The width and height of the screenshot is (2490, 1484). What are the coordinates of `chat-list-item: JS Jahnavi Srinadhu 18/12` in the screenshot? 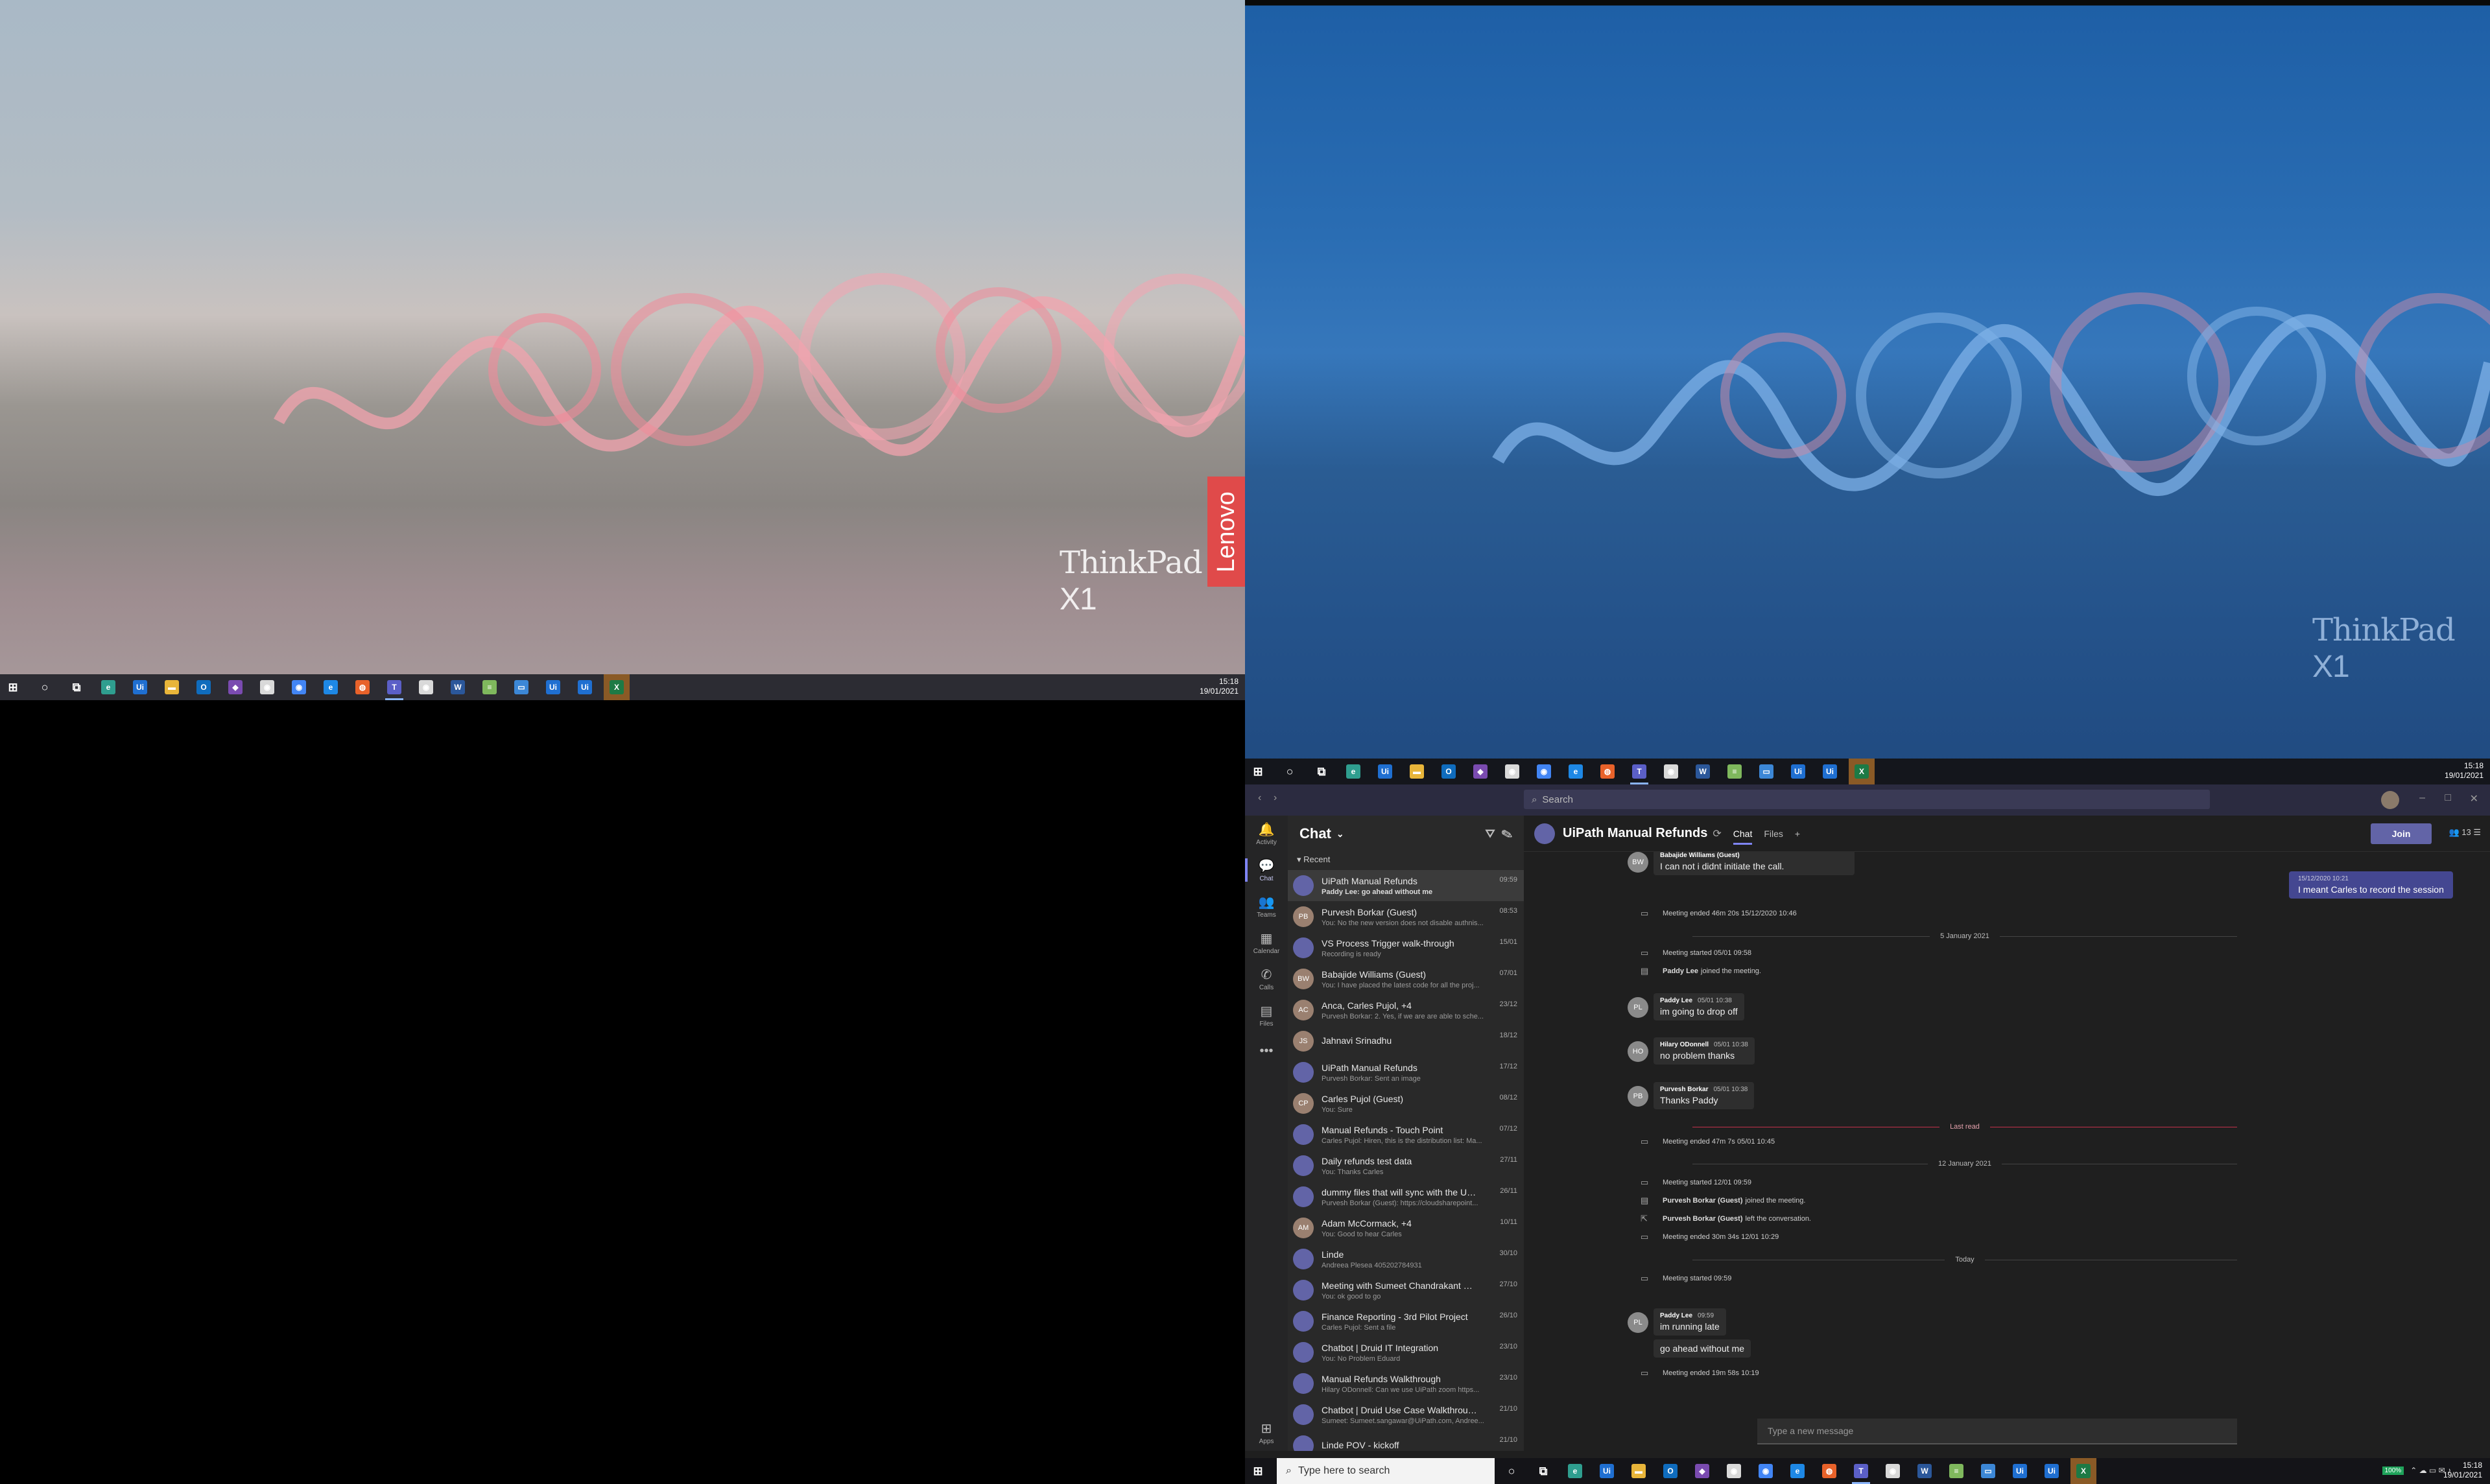 It's located at (1406, 1041).